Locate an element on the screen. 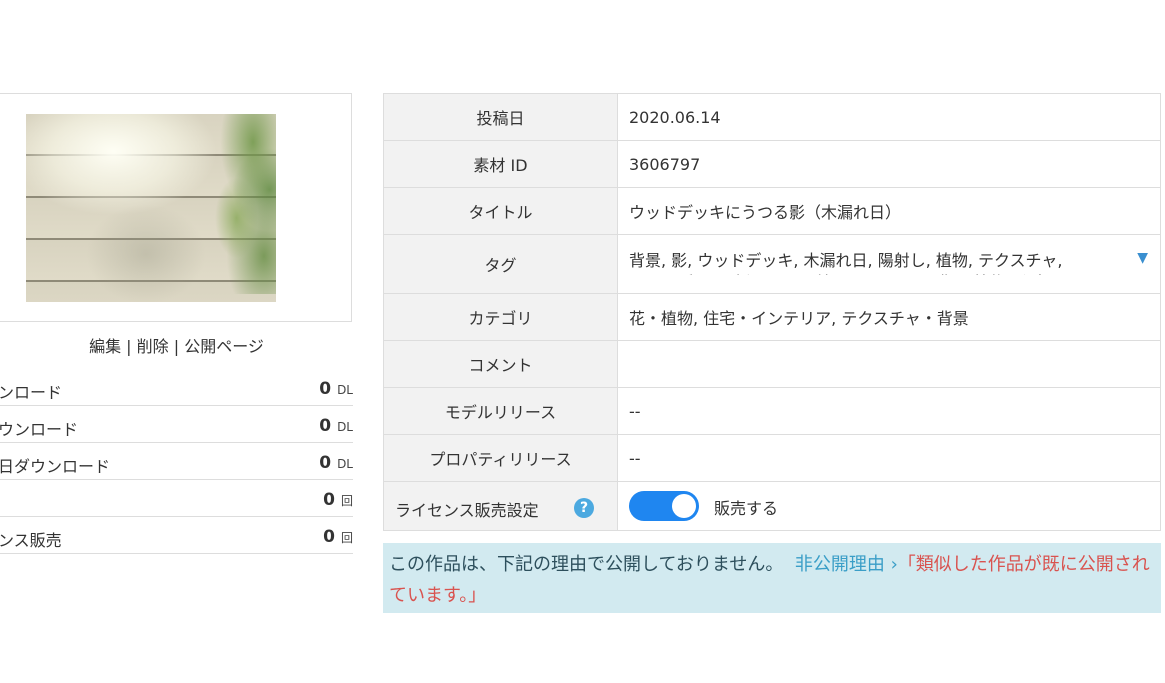 The height and width of the screenshot is (683, 1165). post-date-header: 投稿日 is located at coordinates (500, 117).